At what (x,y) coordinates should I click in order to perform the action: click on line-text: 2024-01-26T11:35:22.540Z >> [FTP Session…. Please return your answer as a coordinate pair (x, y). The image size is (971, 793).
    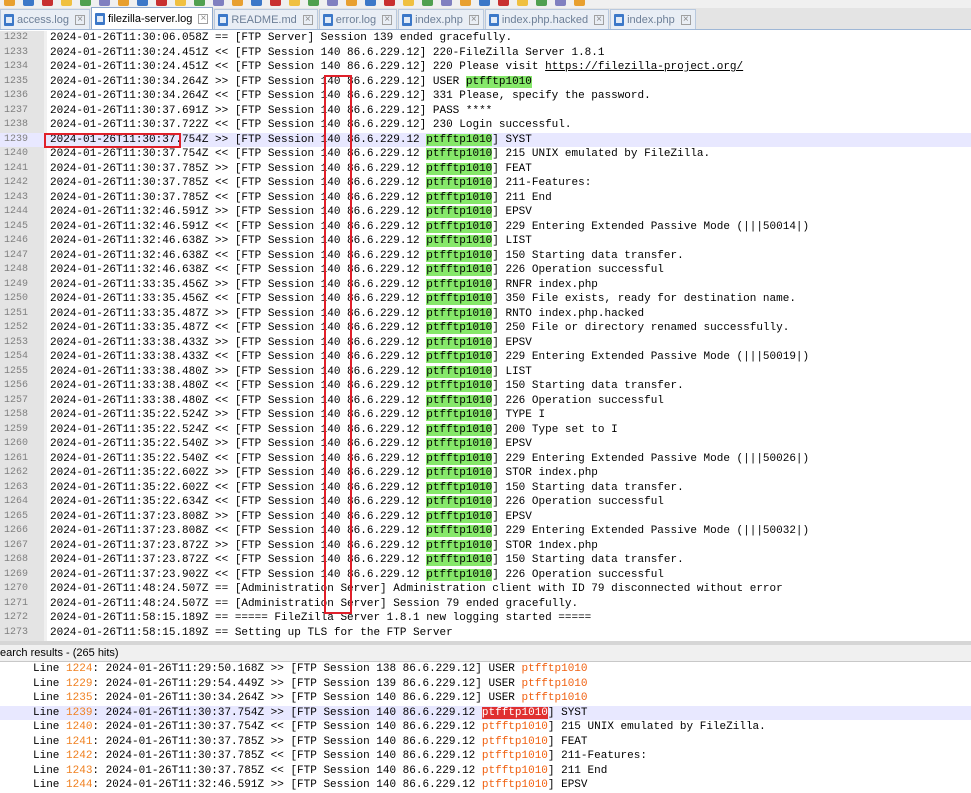
    Looking at the image, I should click on (291, 444).